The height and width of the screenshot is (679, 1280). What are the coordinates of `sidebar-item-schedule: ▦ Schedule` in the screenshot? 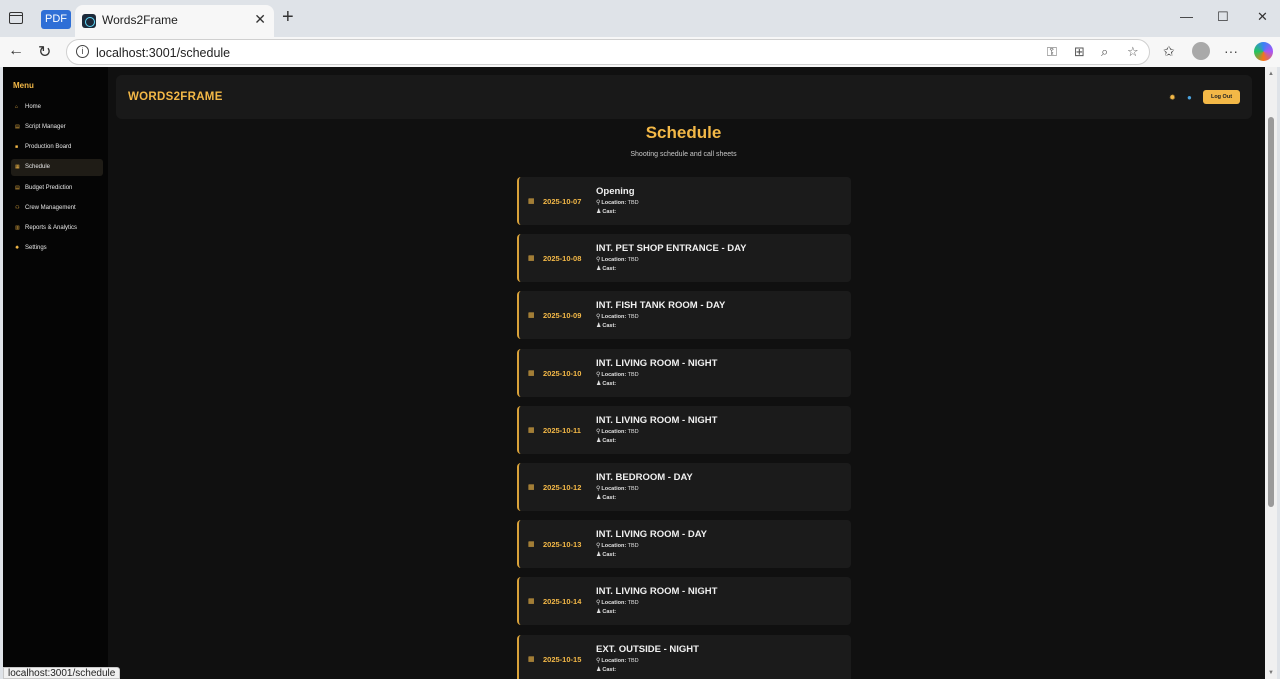 It's located at (57, 167).